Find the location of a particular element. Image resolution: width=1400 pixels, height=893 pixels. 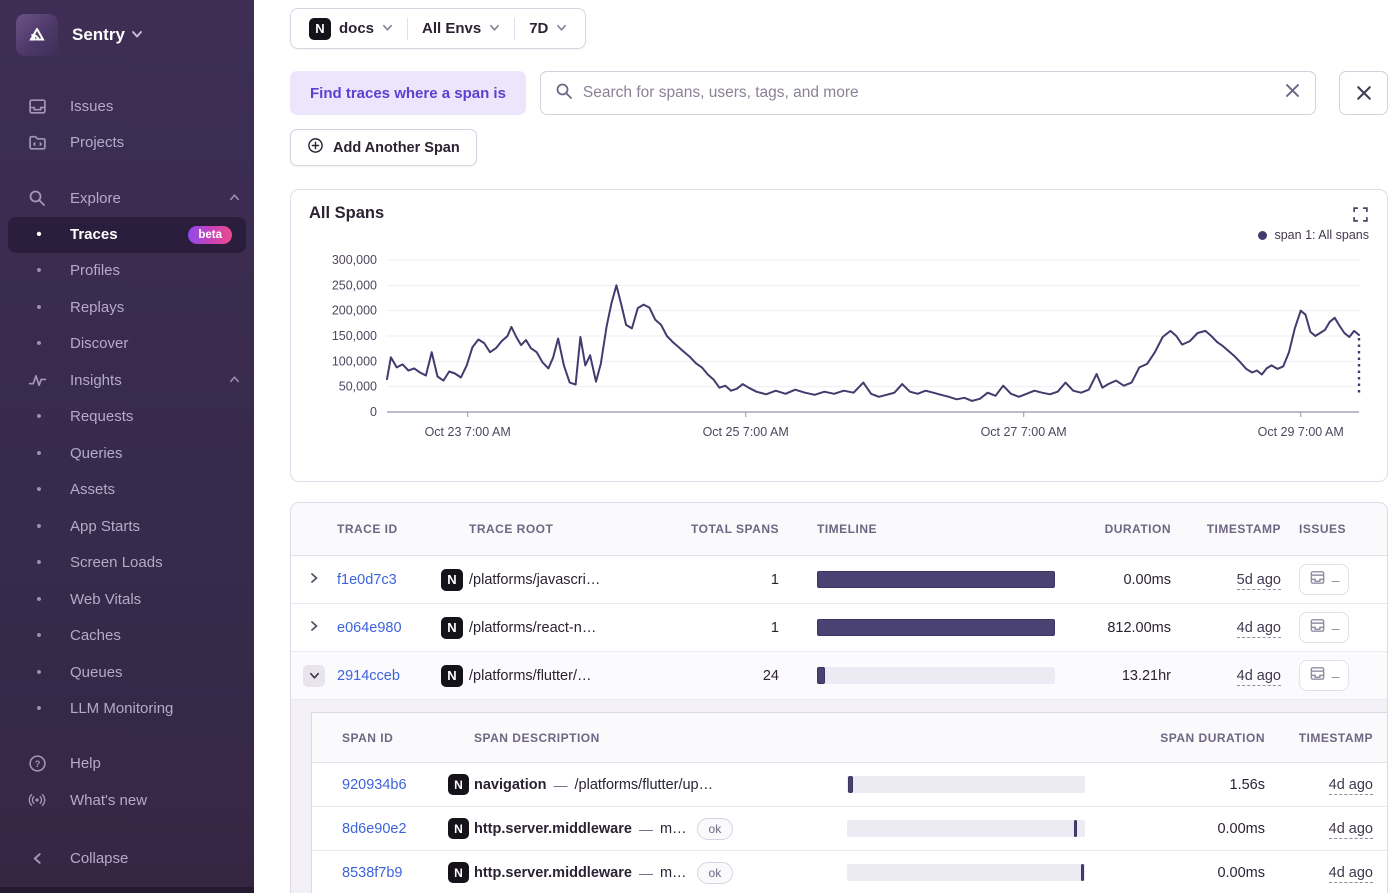

sidebar-footer: ? Help What's new Collapse is located at coordinates (127, 817).